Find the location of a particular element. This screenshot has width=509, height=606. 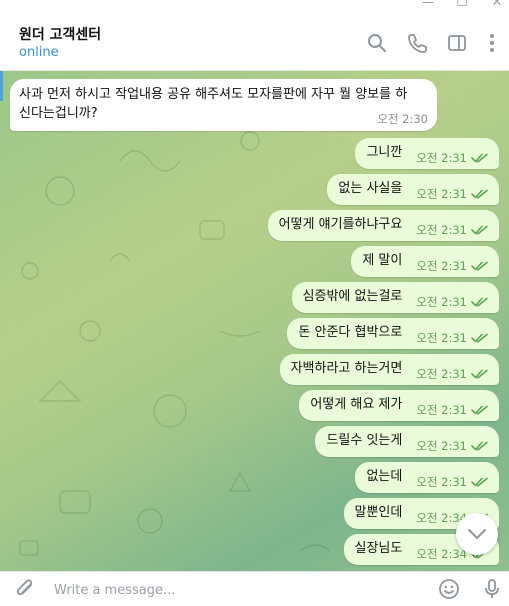

chat-header: 원더 고객센터 online is located at coordinates (254, 42).